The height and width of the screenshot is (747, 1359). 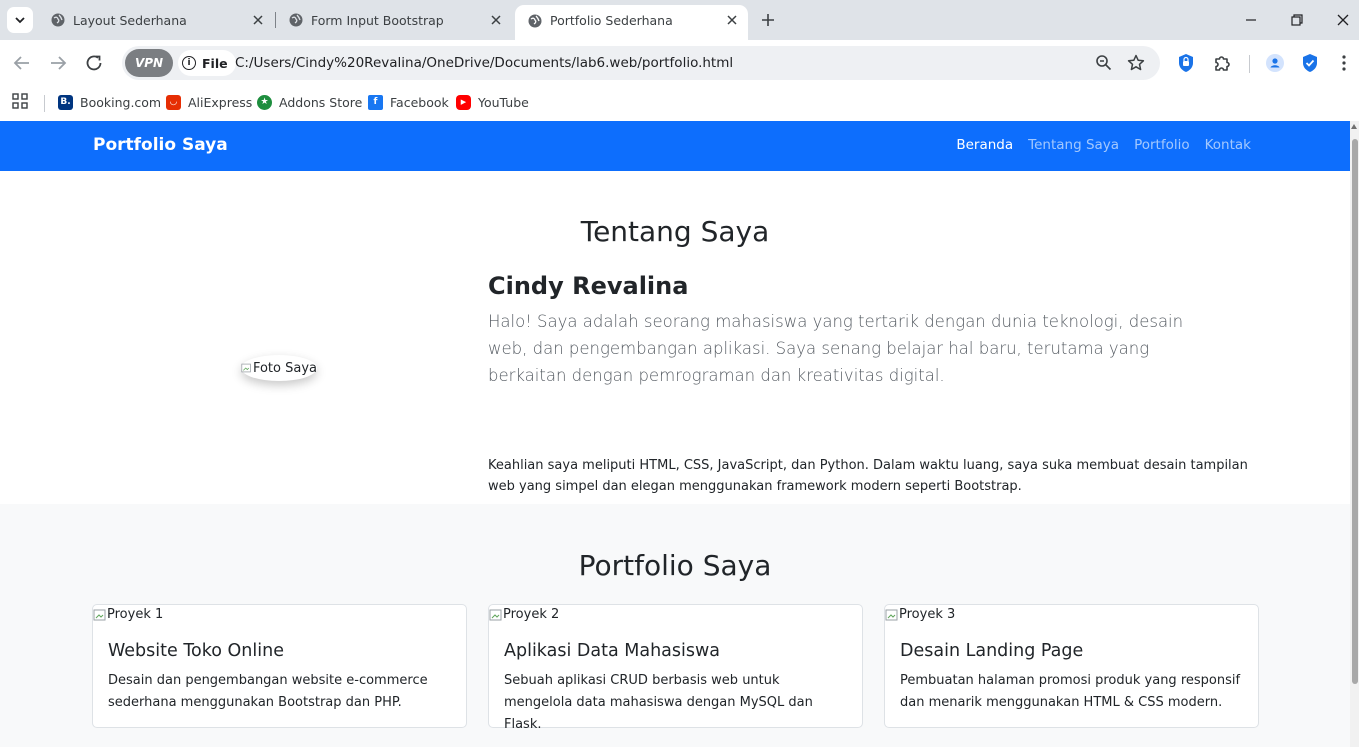 What do you see at coordinates (419, 102) in the screenshot?
I see `bookmark-label: Facebook` at bounding box center [419, 102].